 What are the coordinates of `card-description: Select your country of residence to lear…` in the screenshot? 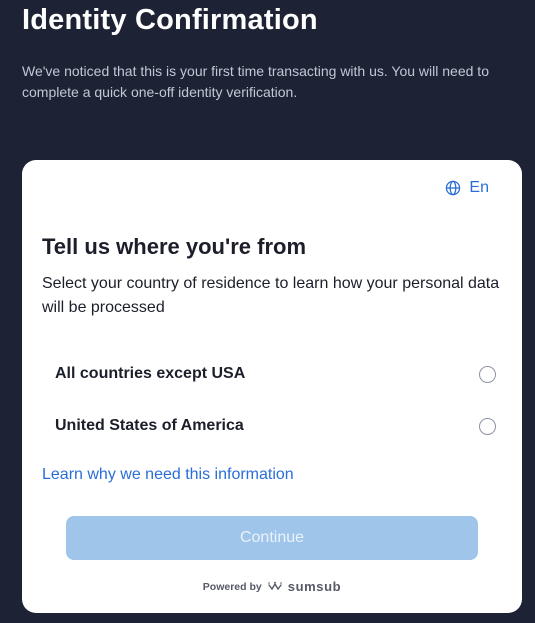 It's located at (271, 295).